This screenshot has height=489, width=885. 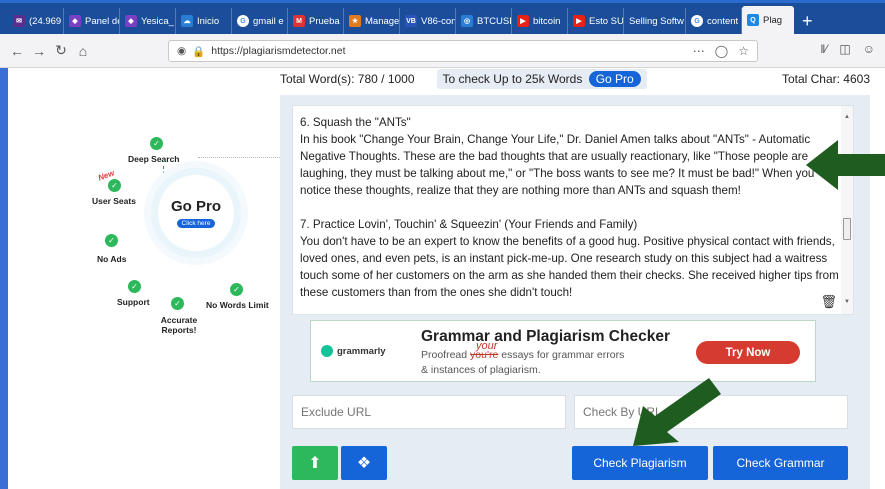 I want to click on tab-favicon-icon: ✉, so click(x=19, y=21).